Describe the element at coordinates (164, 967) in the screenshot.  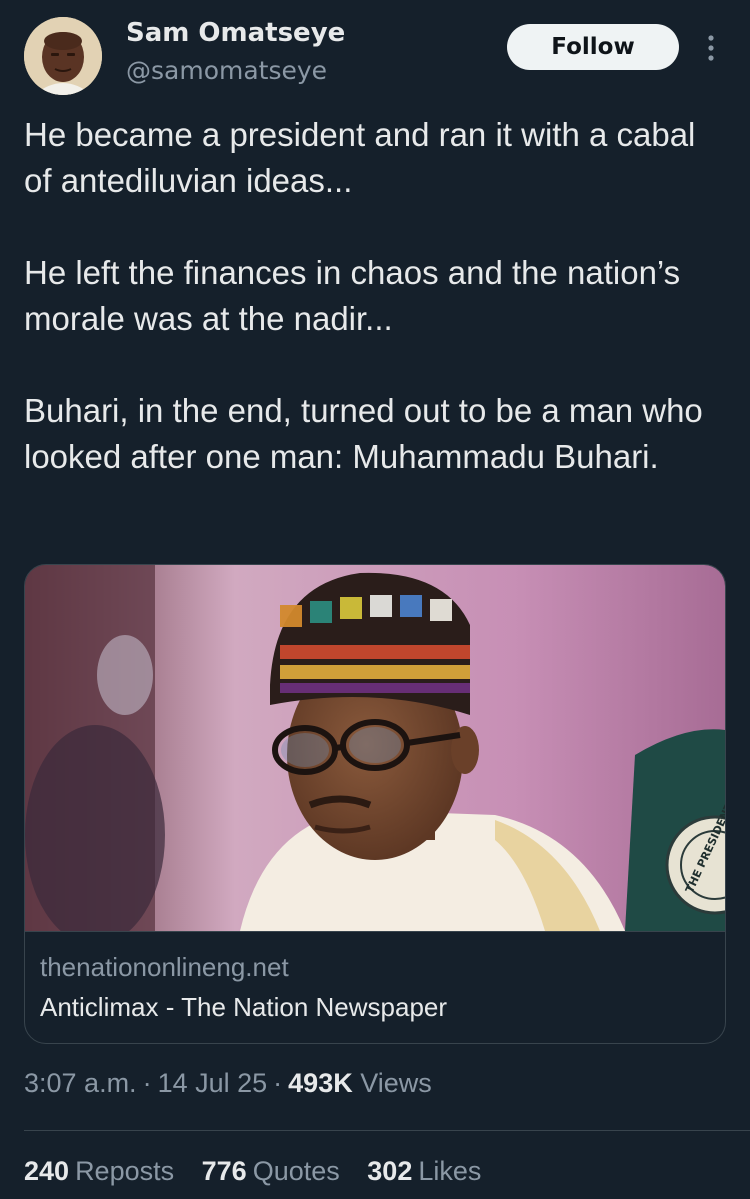
I see `card-domain: thenationonlineng.net` at that location.